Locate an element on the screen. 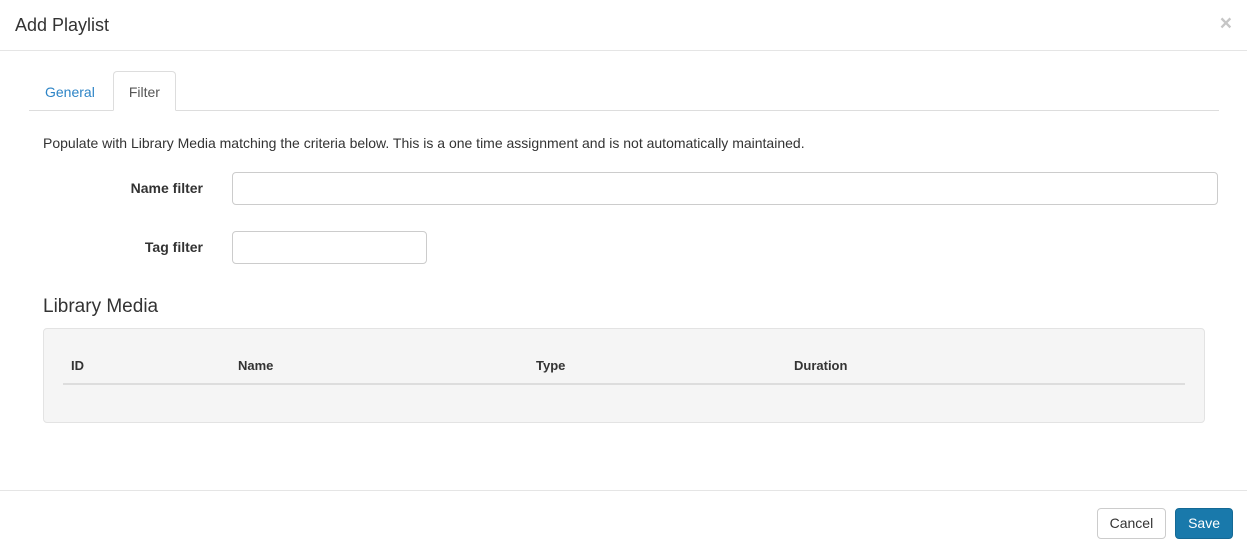 Image resolution: width=1247 pixels, height=550 pixels. name-filter-label: Name filter is located at coordinates (166, 188).